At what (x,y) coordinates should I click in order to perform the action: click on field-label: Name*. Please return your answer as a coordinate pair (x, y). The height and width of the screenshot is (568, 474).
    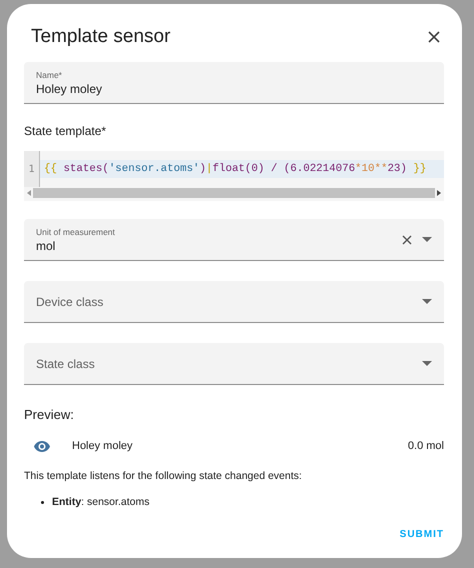
    Looking at the image, I should click on (49, 75).